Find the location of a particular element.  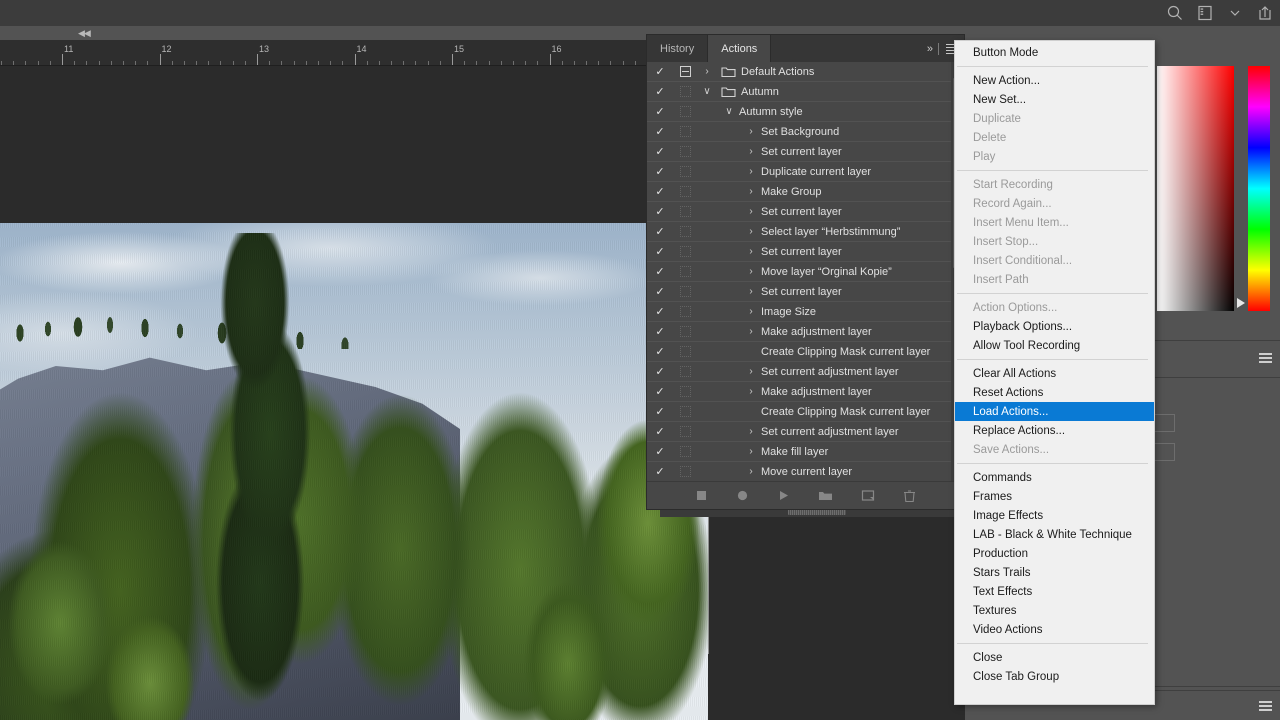

panel-menu-icon-properties is located at coordinates (1265, 358).